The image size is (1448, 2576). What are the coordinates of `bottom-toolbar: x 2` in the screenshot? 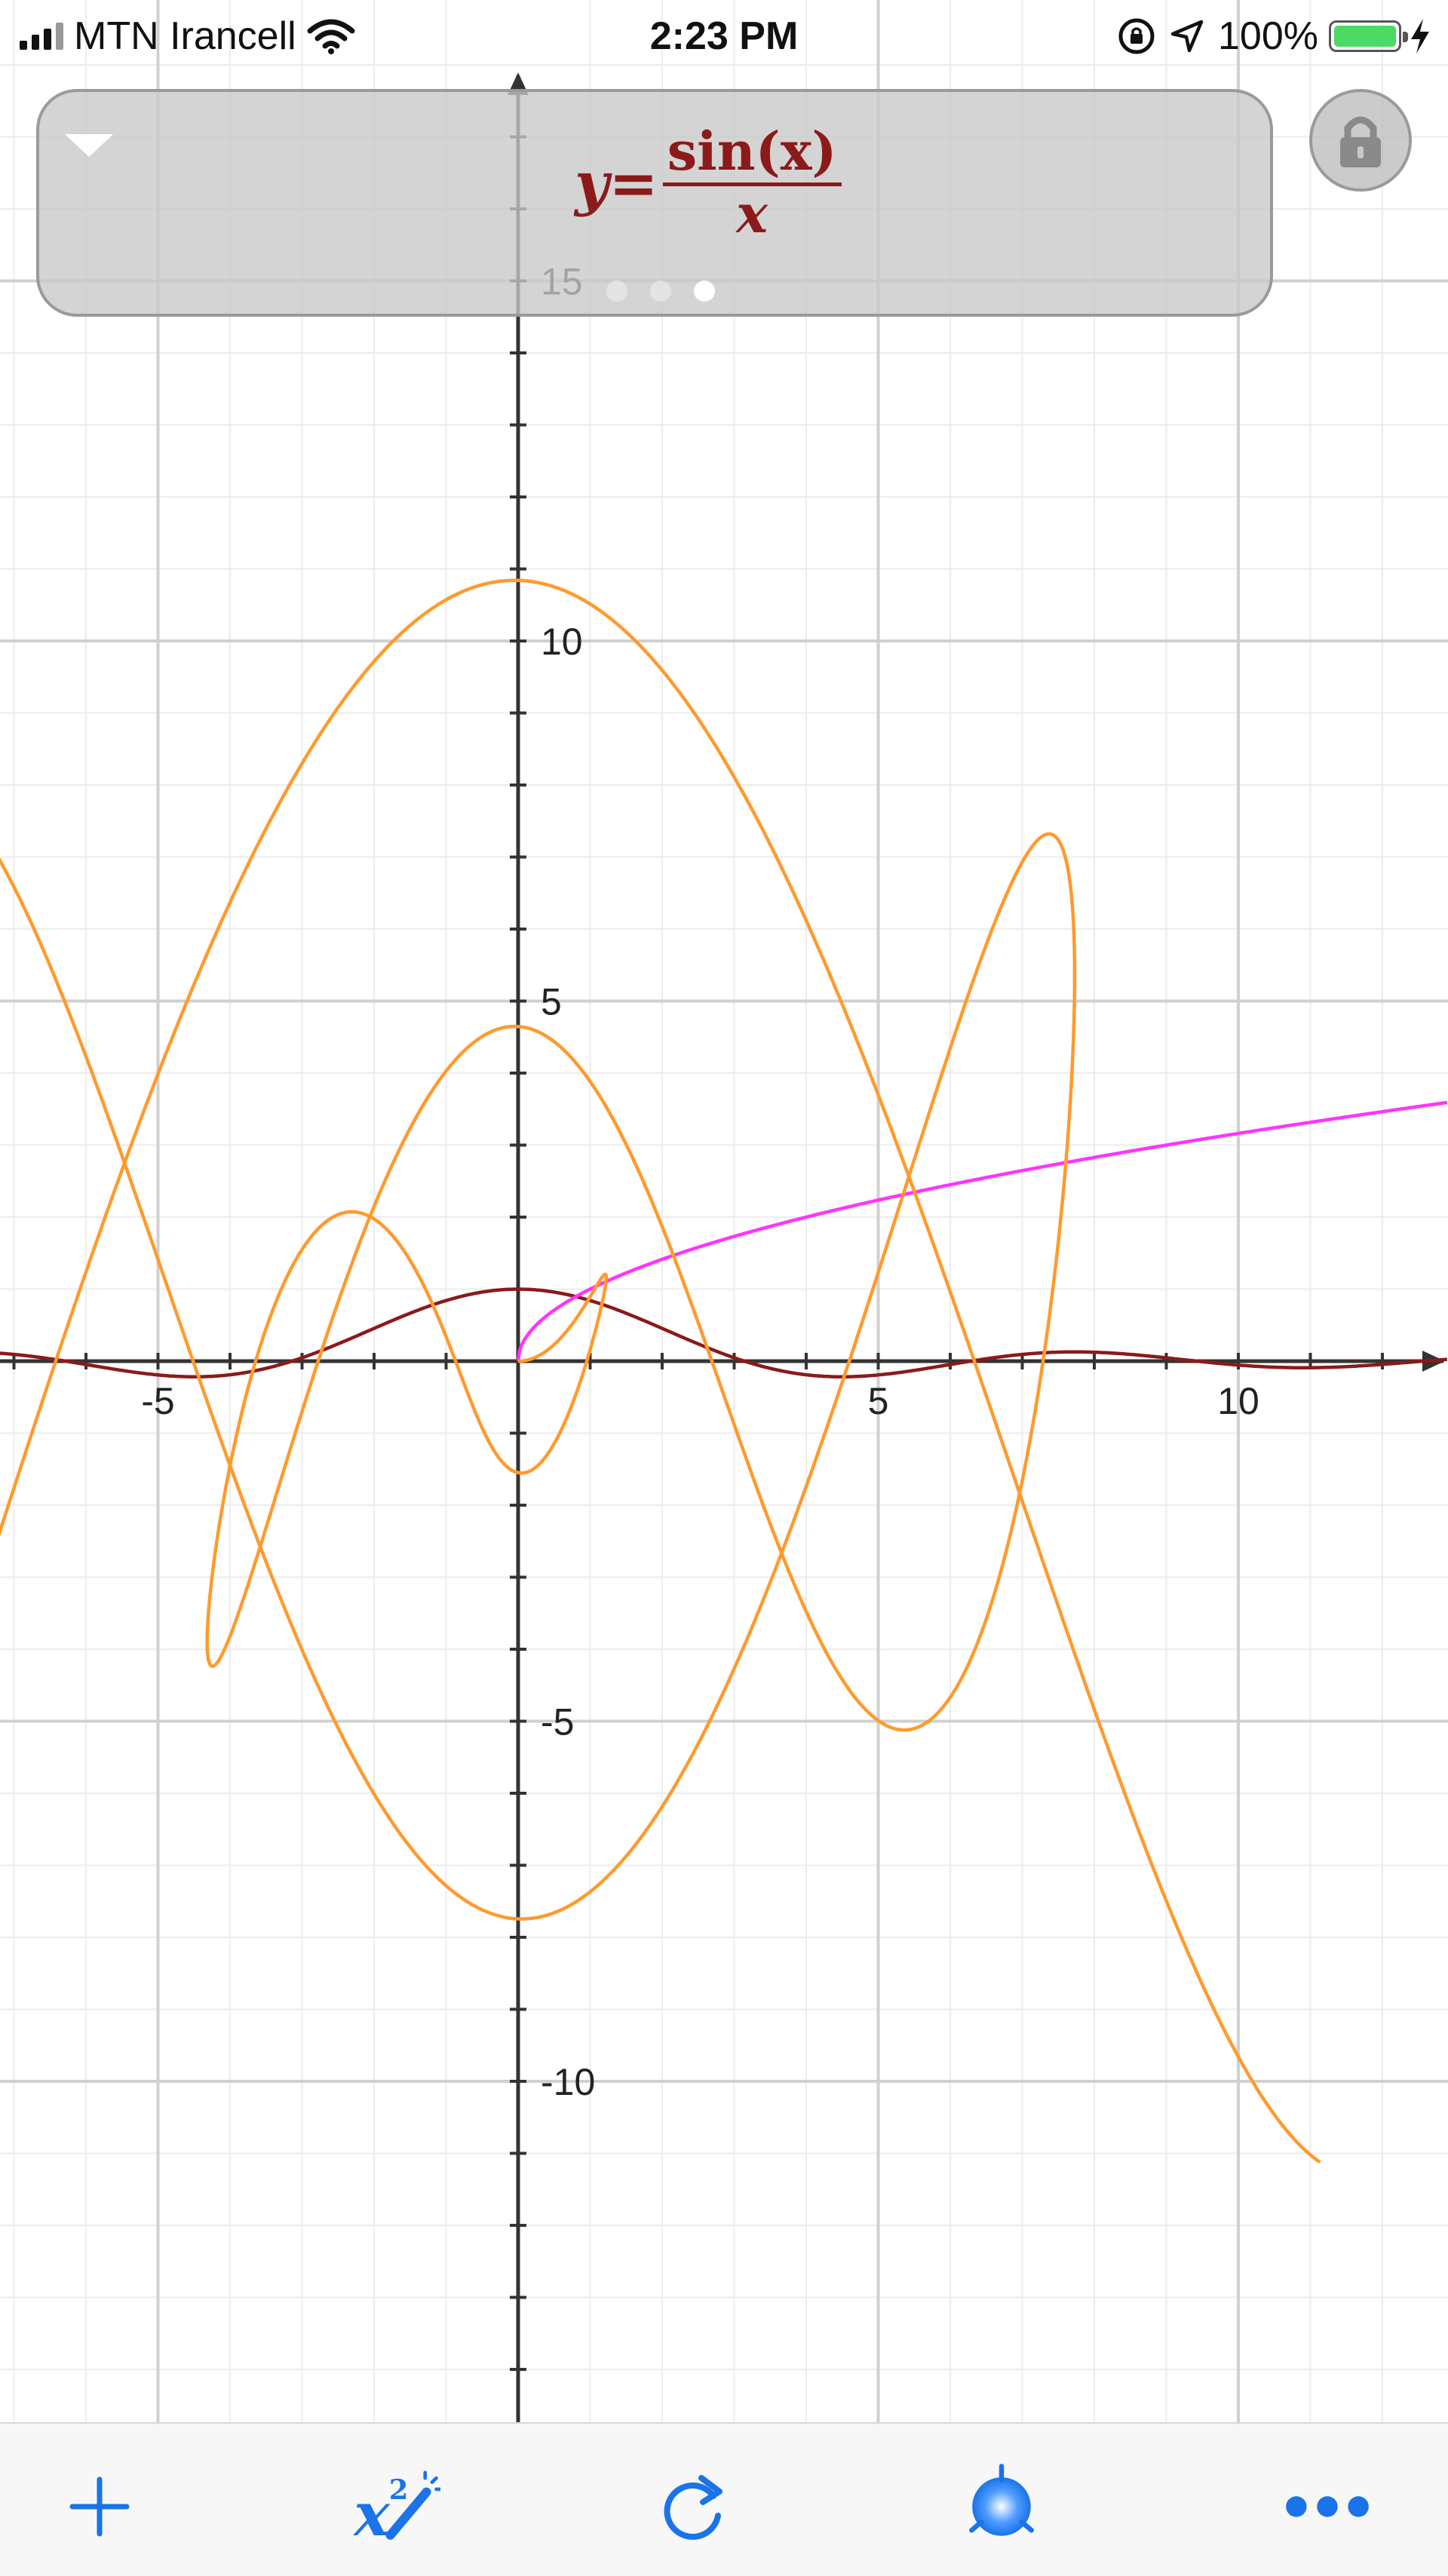 It's located at (724, 2499).